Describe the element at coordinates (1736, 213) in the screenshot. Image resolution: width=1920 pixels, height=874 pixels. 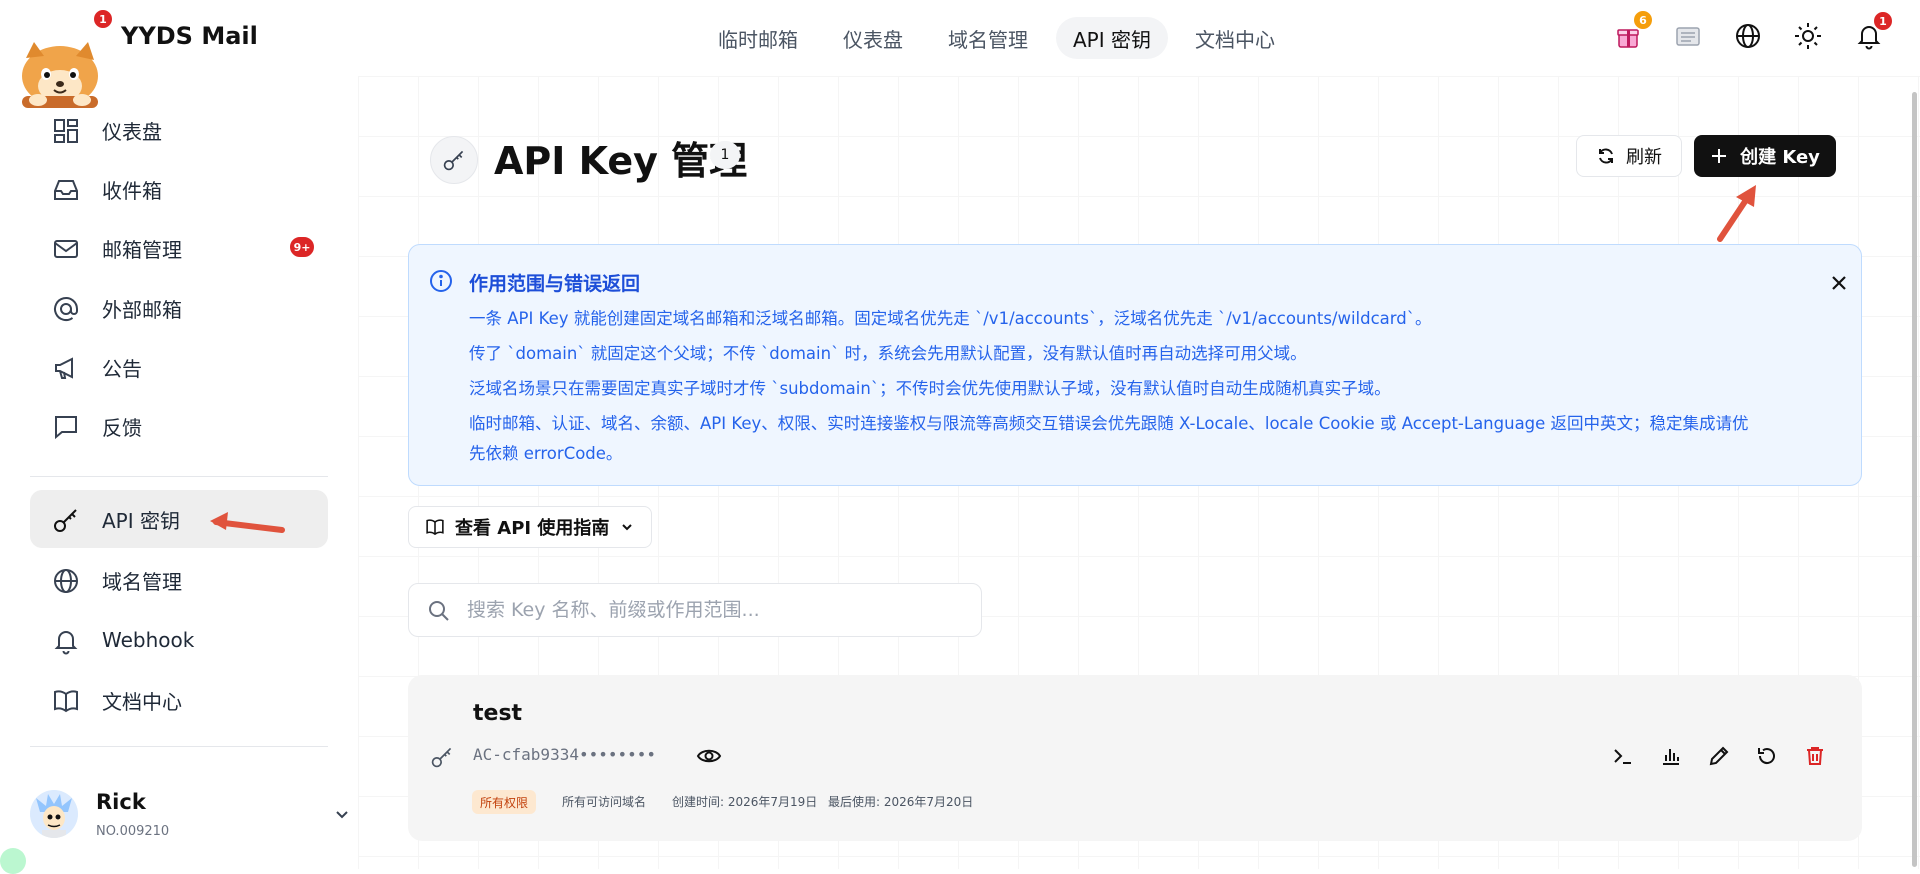
I see `annotation-arrow-up-icon` at that location.